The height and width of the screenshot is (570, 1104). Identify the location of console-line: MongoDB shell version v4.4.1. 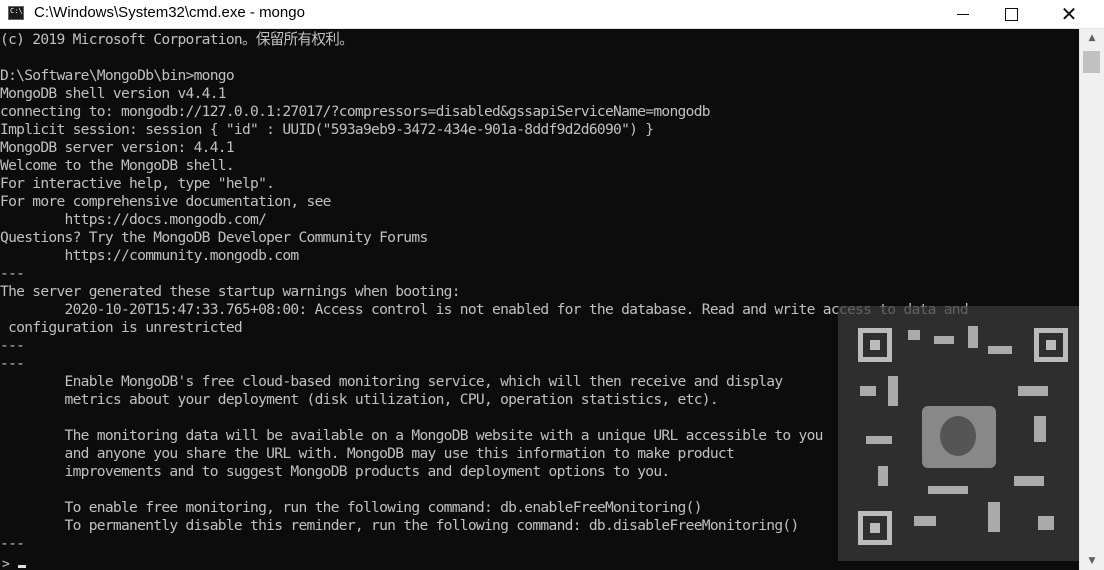
(113, 93).